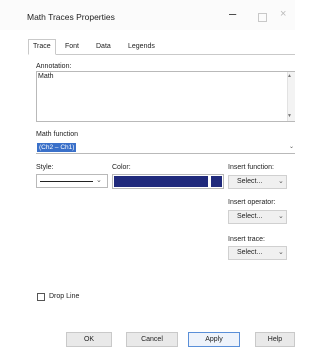 This screenshot has height=351, width=320. Describe the element at coordinates (121, 167) in the screenshot. I see `color-label: Color:` at that location.